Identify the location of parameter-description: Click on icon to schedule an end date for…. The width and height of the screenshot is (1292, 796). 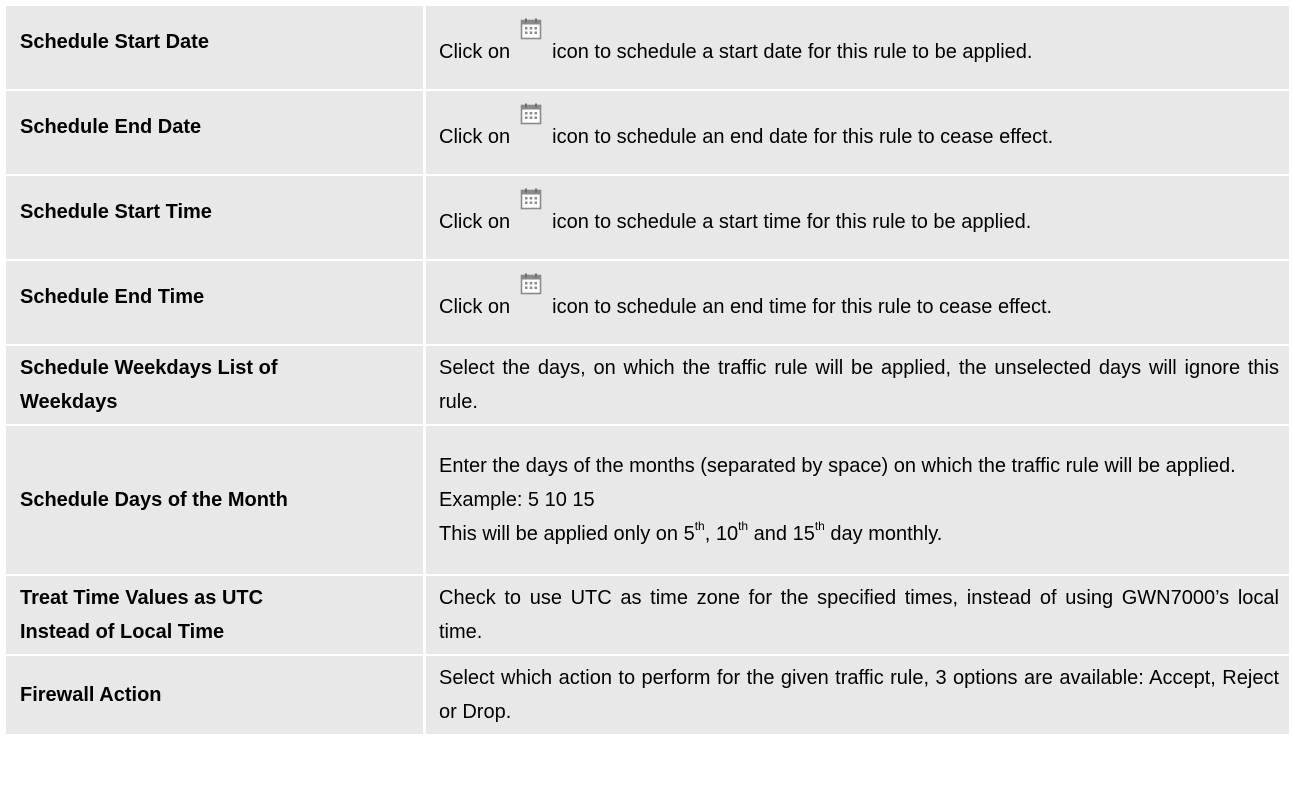
(857, 133).